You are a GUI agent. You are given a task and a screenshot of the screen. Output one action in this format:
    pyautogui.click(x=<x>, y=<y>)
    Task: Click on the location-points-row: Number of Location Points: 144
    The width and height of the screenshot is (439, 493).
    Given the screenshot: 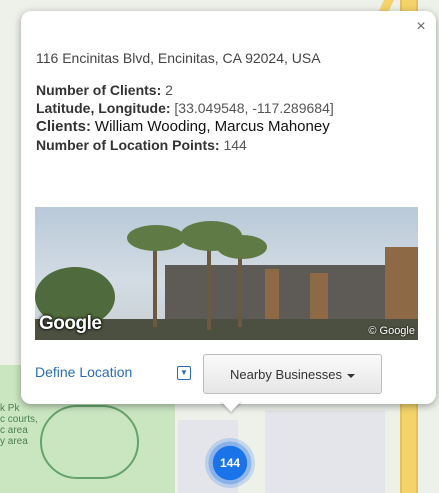 What is the action you would take?
    pyautogui.click(x=185, y=145)
    